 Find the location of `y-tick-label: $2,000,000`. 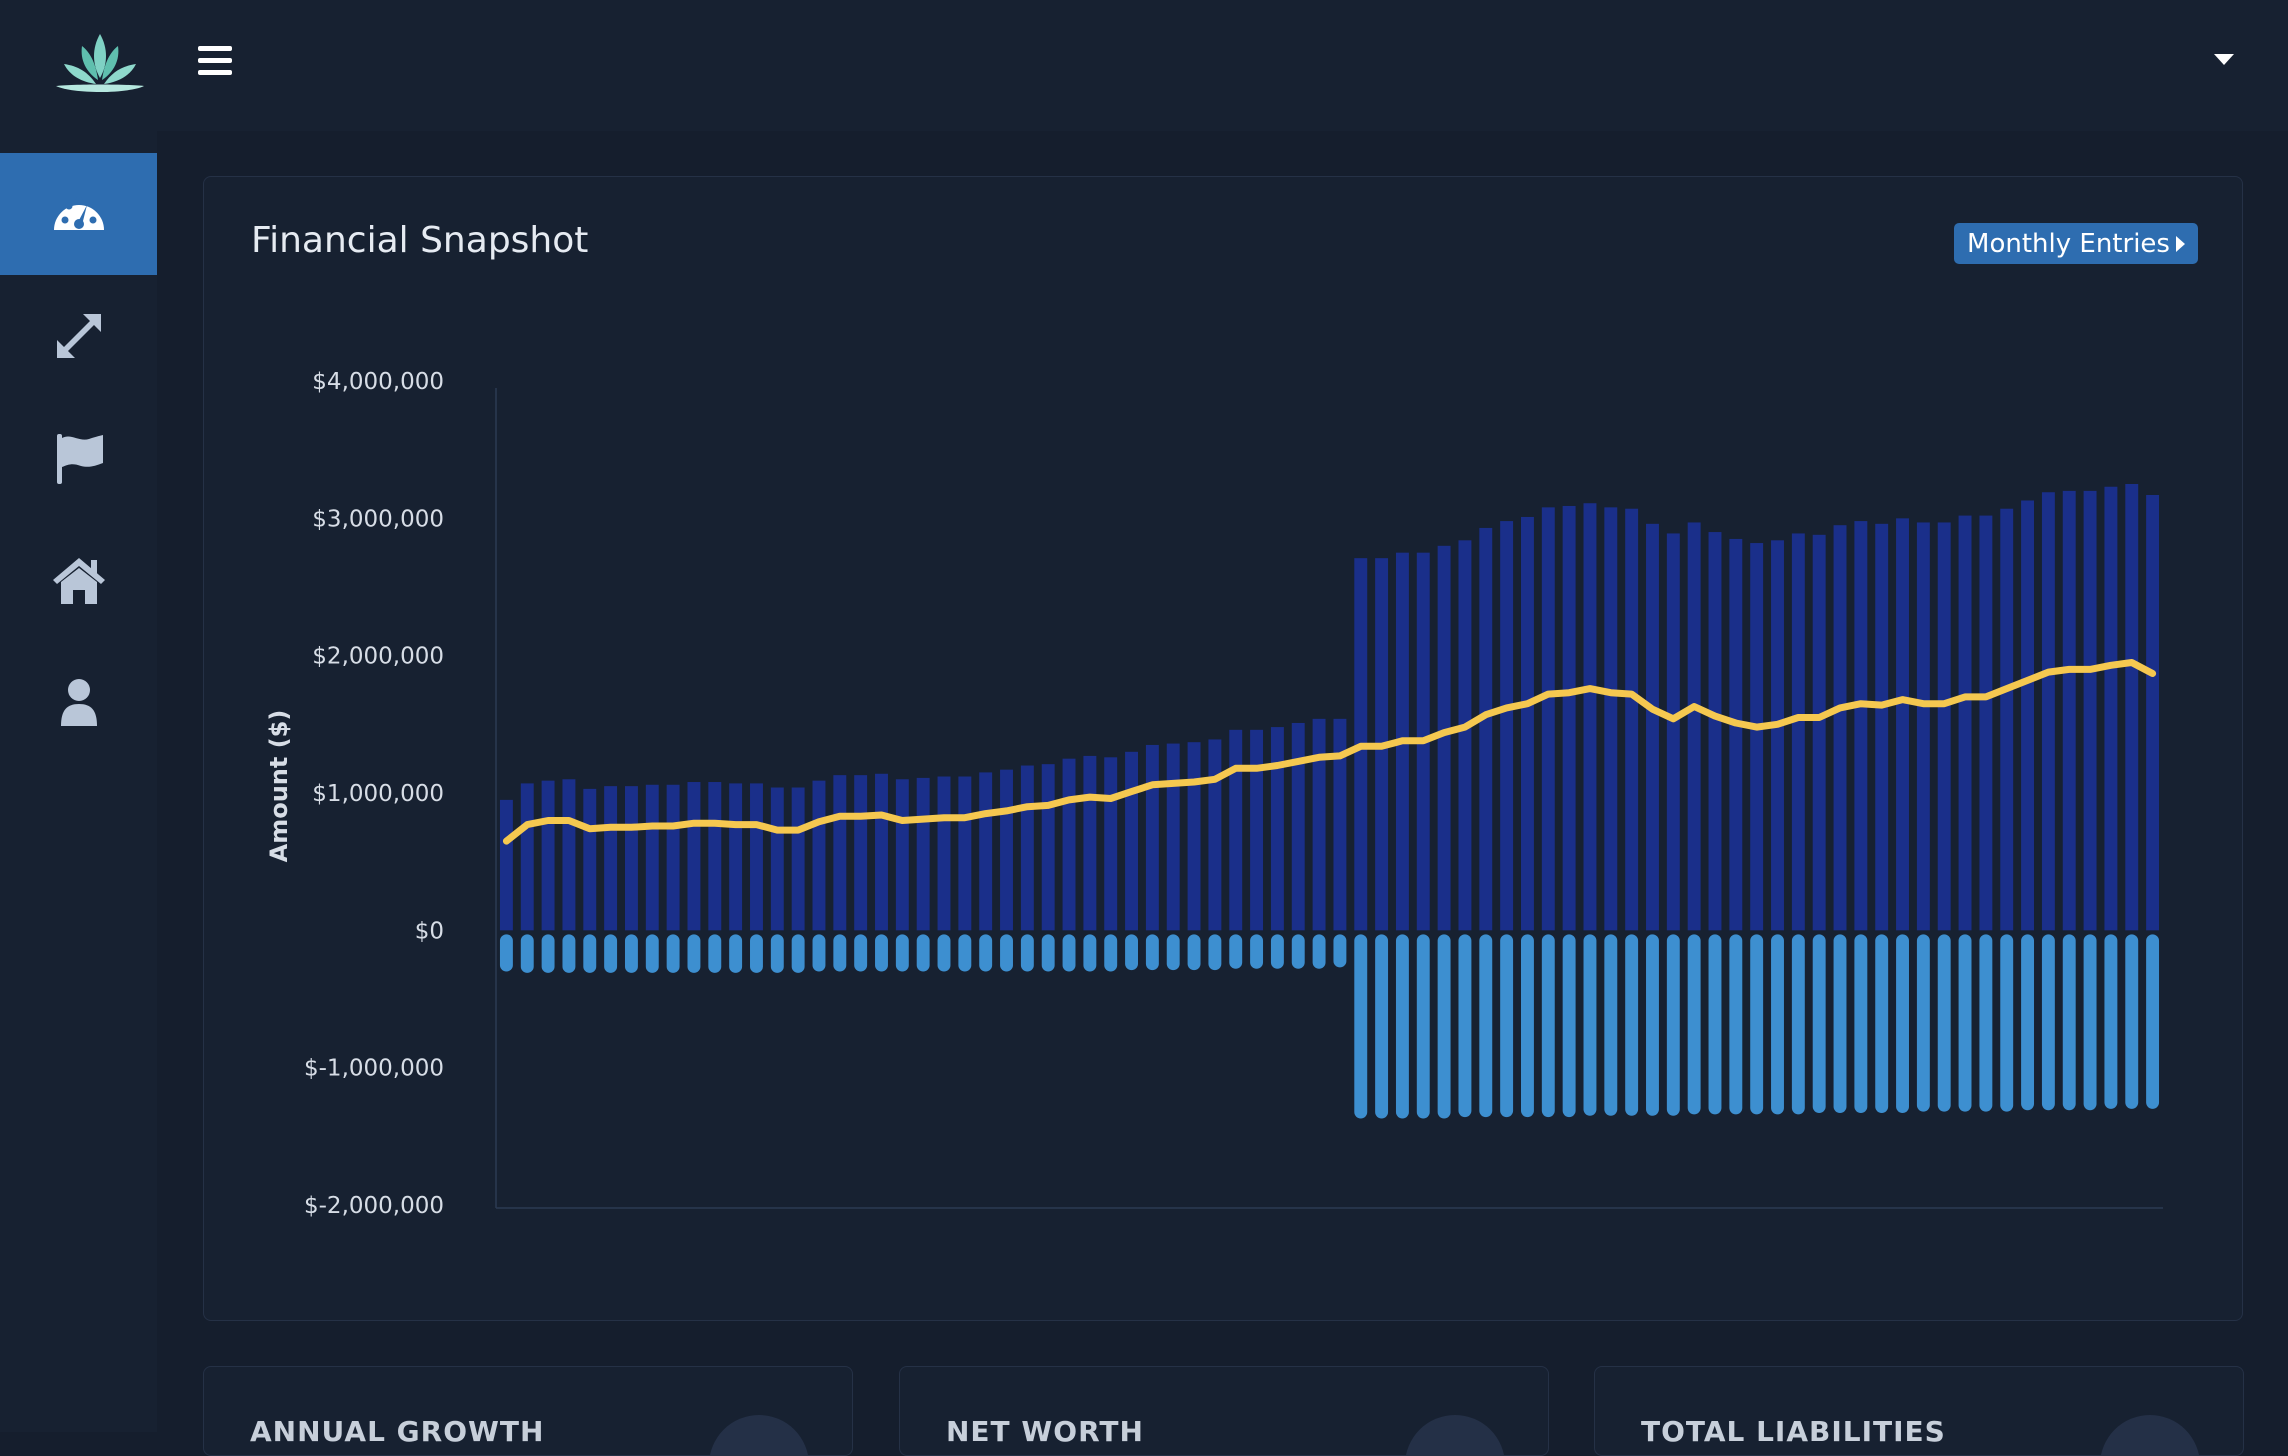

y-tick-label: $2,000,000 is located at coordinates (378, 657).